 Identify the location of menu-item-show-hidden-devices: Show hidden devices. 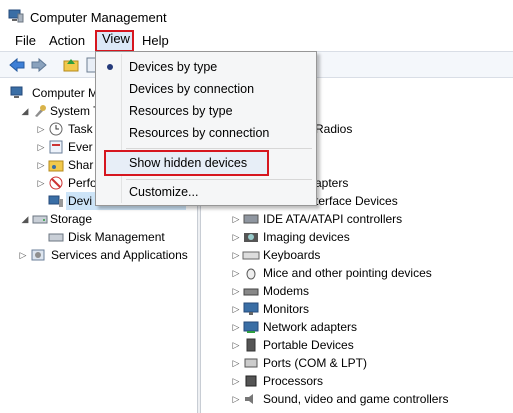
(186, 163).